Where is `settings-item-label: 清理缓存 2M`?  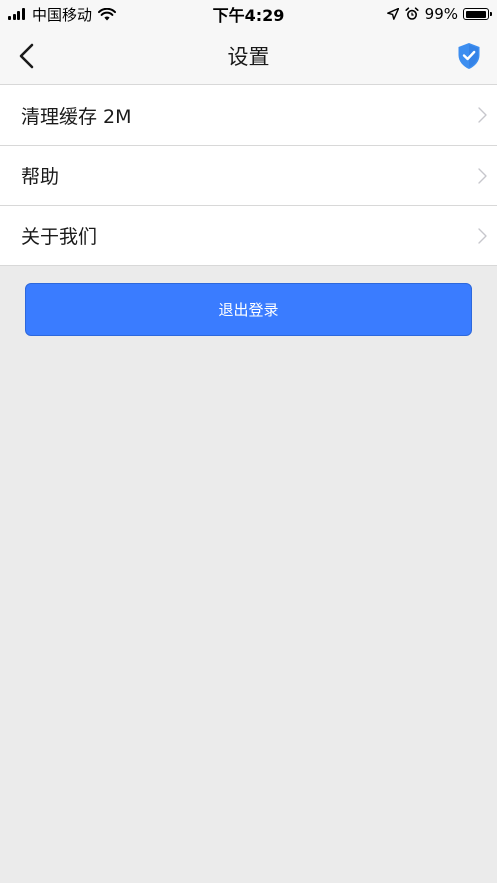
settings-item-label: 清理缓存 2M is located at coordinates (76, 116).